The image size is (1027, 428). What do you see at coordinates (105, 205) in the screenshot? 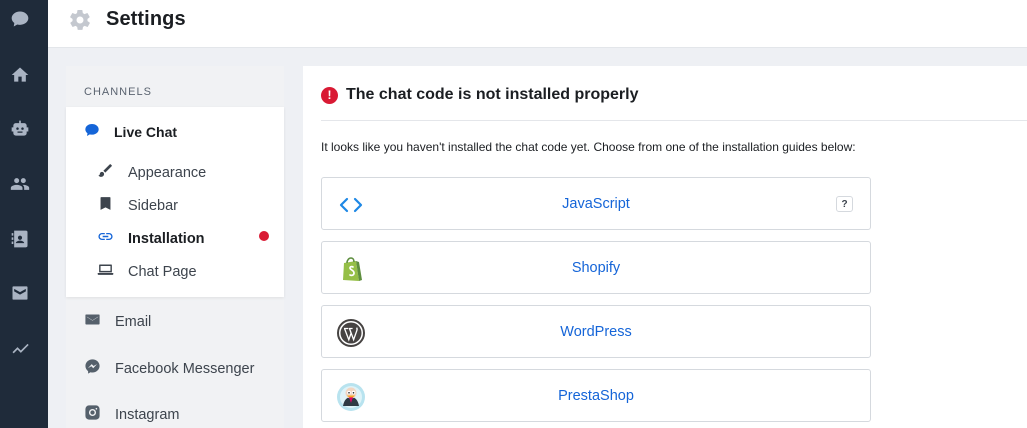
I see `bookmark-icon` at bounding box center [105, 205].